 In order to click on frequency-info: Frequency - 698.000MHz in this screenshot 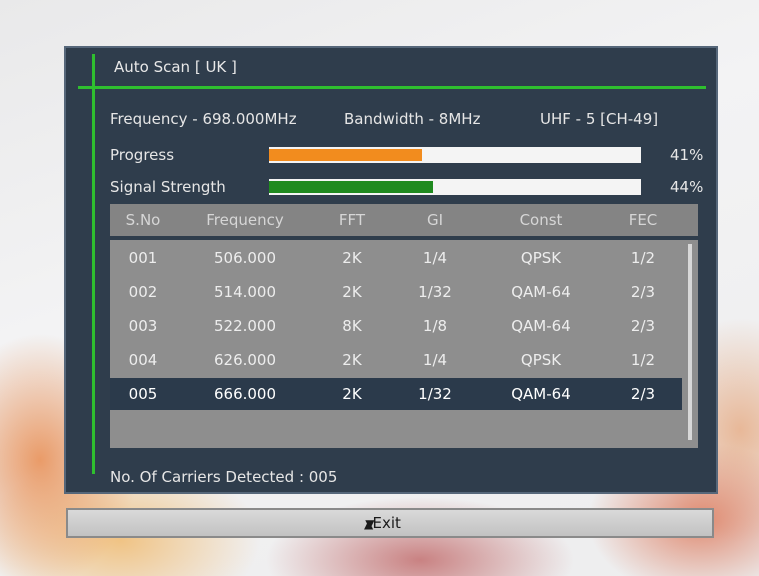, I will do `click(203, 119)`.